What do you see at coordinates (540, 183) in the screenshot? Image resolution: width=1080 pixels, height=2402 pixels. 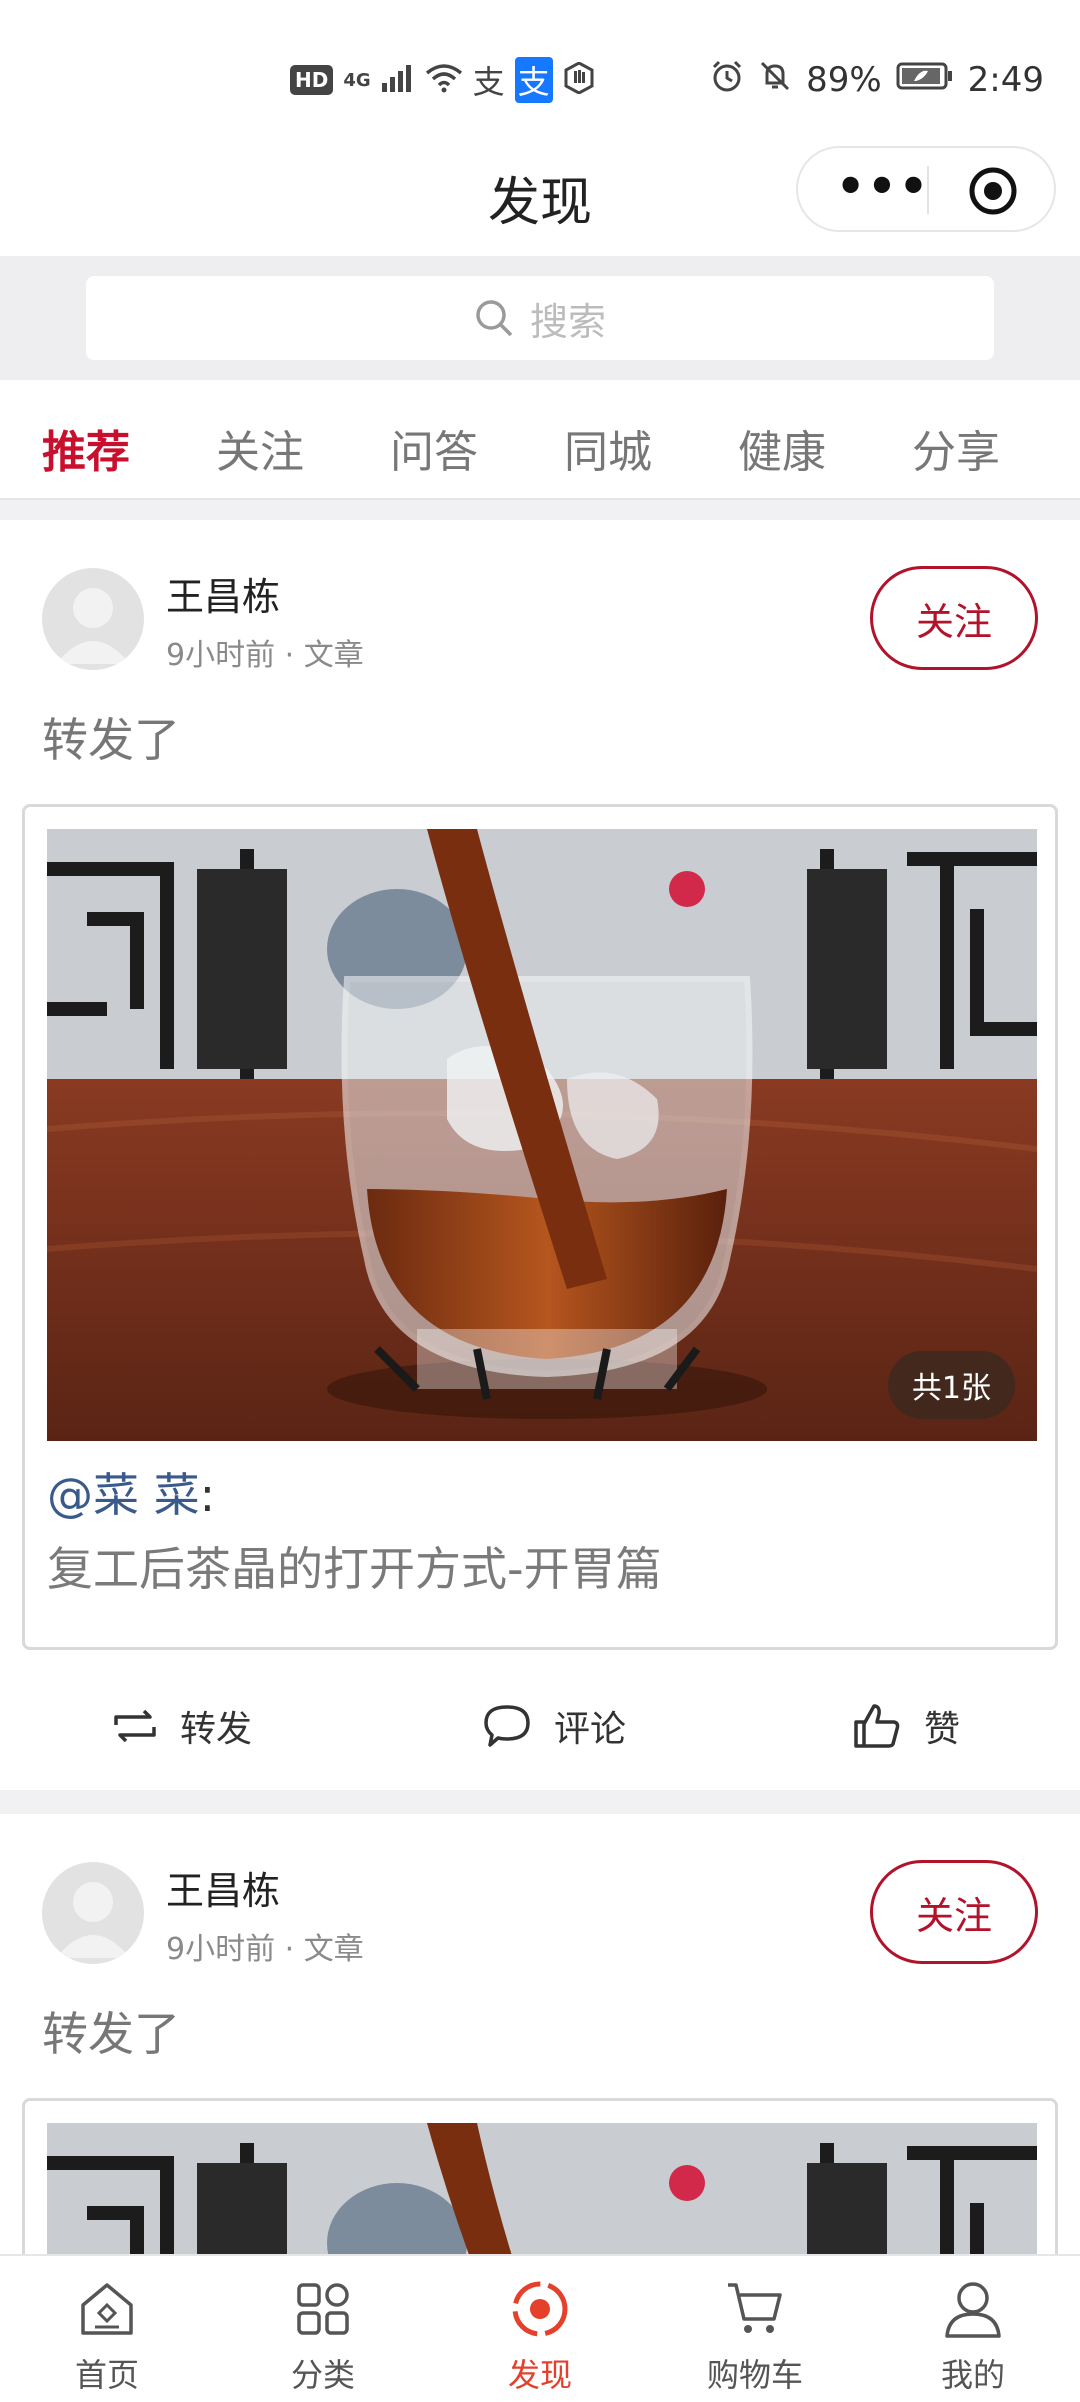 I see `title-bar: 发现 •••` at bounding box center [540, 183].